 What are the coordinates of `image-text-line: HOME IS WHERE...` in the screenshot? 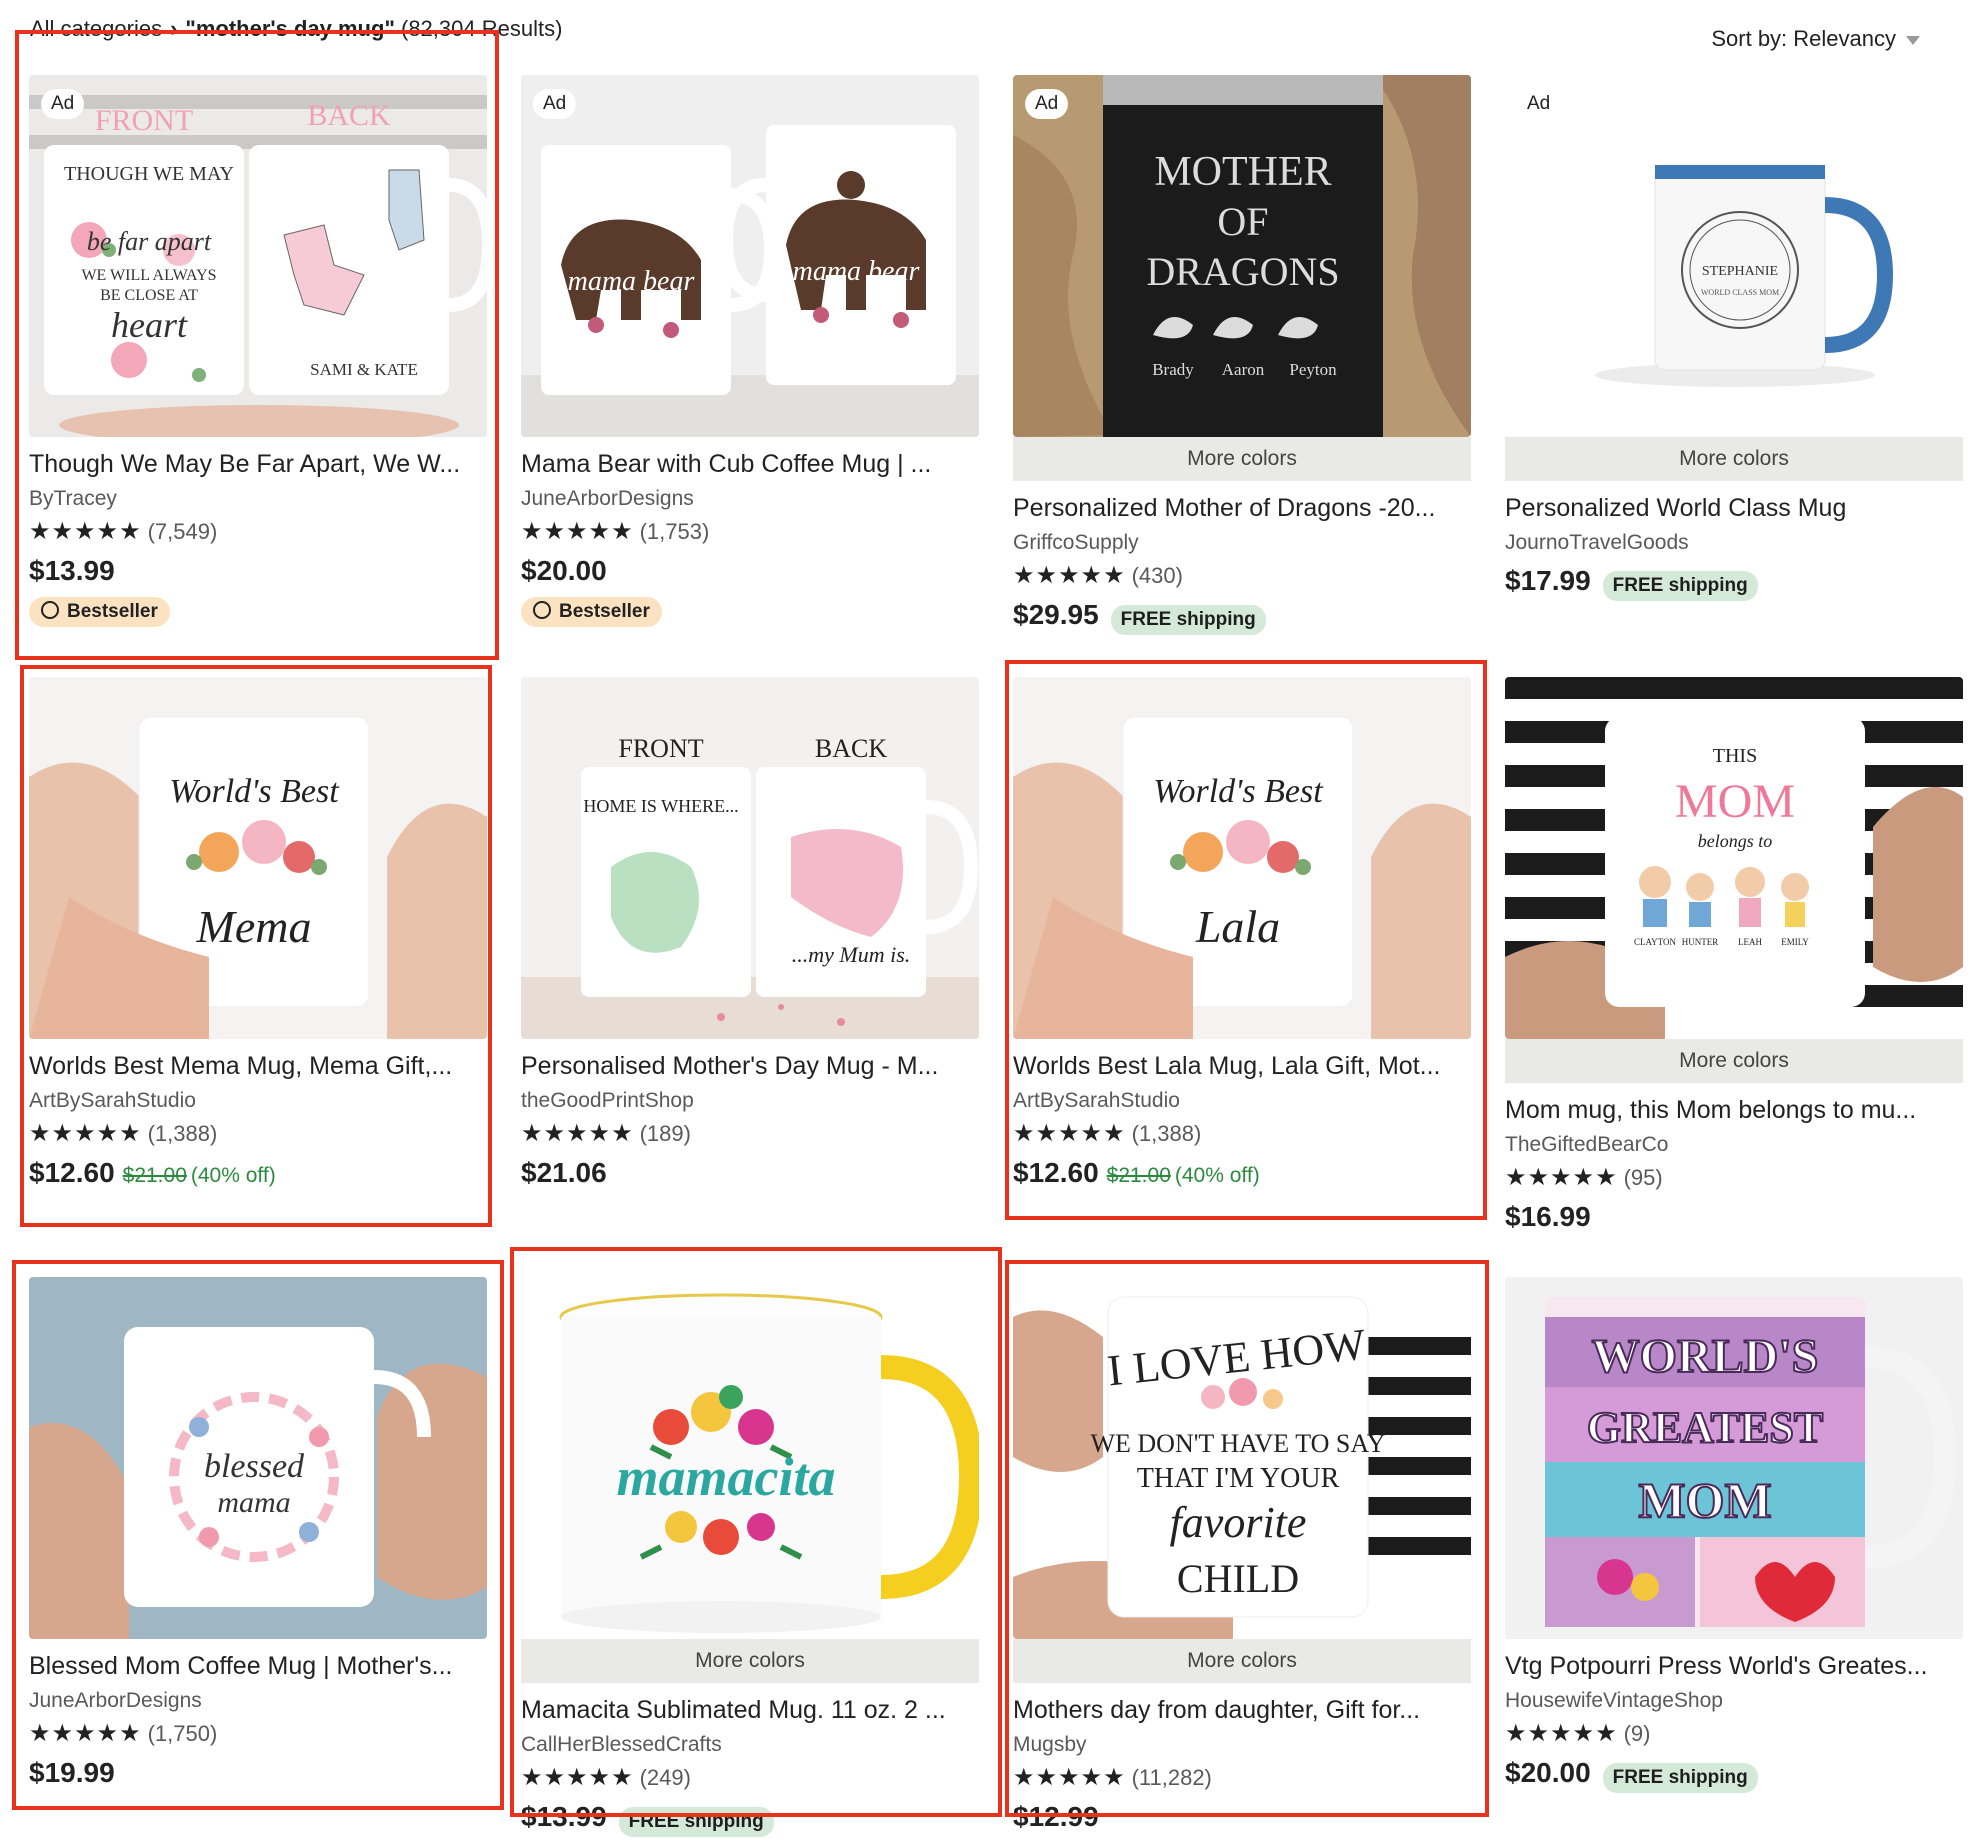 It's located at (660, 806).